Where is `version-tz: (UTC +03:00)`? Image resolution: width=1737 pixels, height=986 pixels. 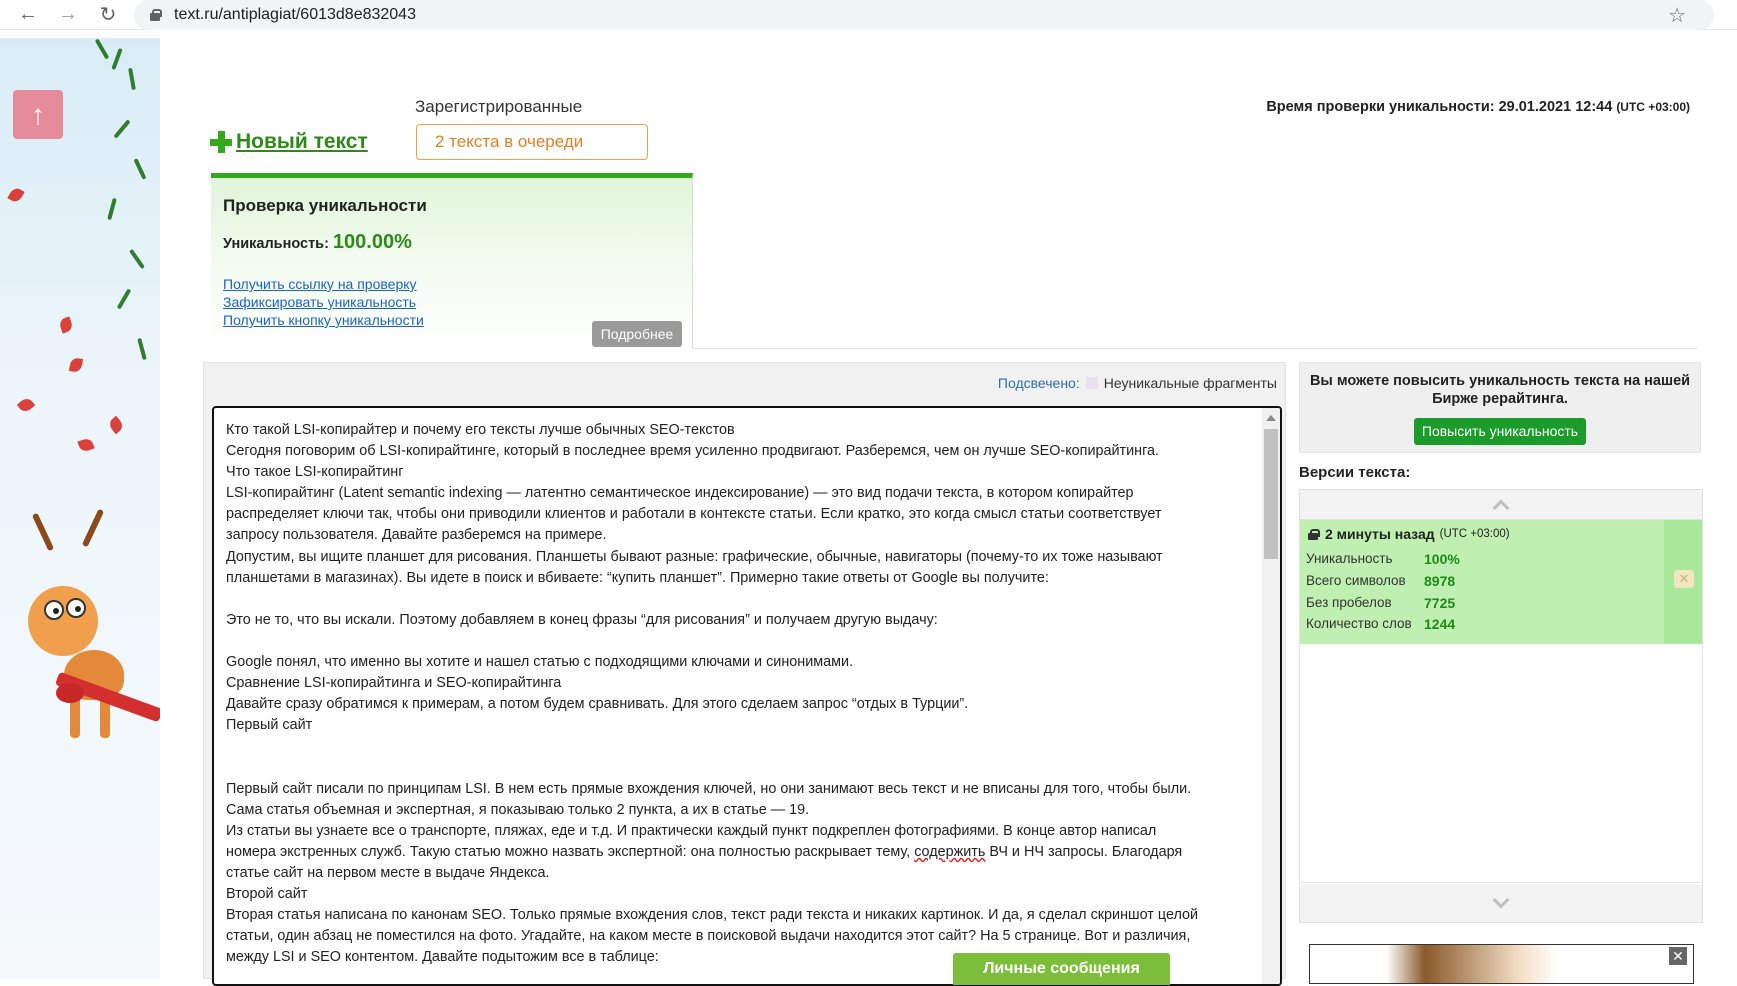
version-tz: (UTC +03:00) is located at coordinates (1474, 534).